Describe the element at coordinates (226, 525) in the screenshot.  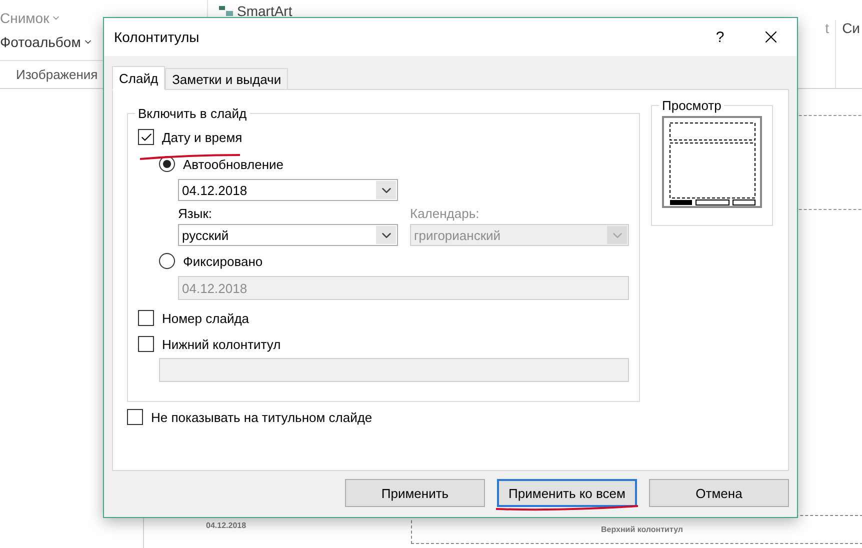
I see `slide-date: 04.12.2018` at that location.